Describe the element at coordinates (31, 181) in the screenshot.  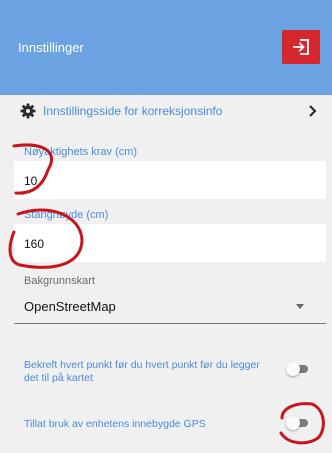
I see `accuracy-value: 10` at that location.